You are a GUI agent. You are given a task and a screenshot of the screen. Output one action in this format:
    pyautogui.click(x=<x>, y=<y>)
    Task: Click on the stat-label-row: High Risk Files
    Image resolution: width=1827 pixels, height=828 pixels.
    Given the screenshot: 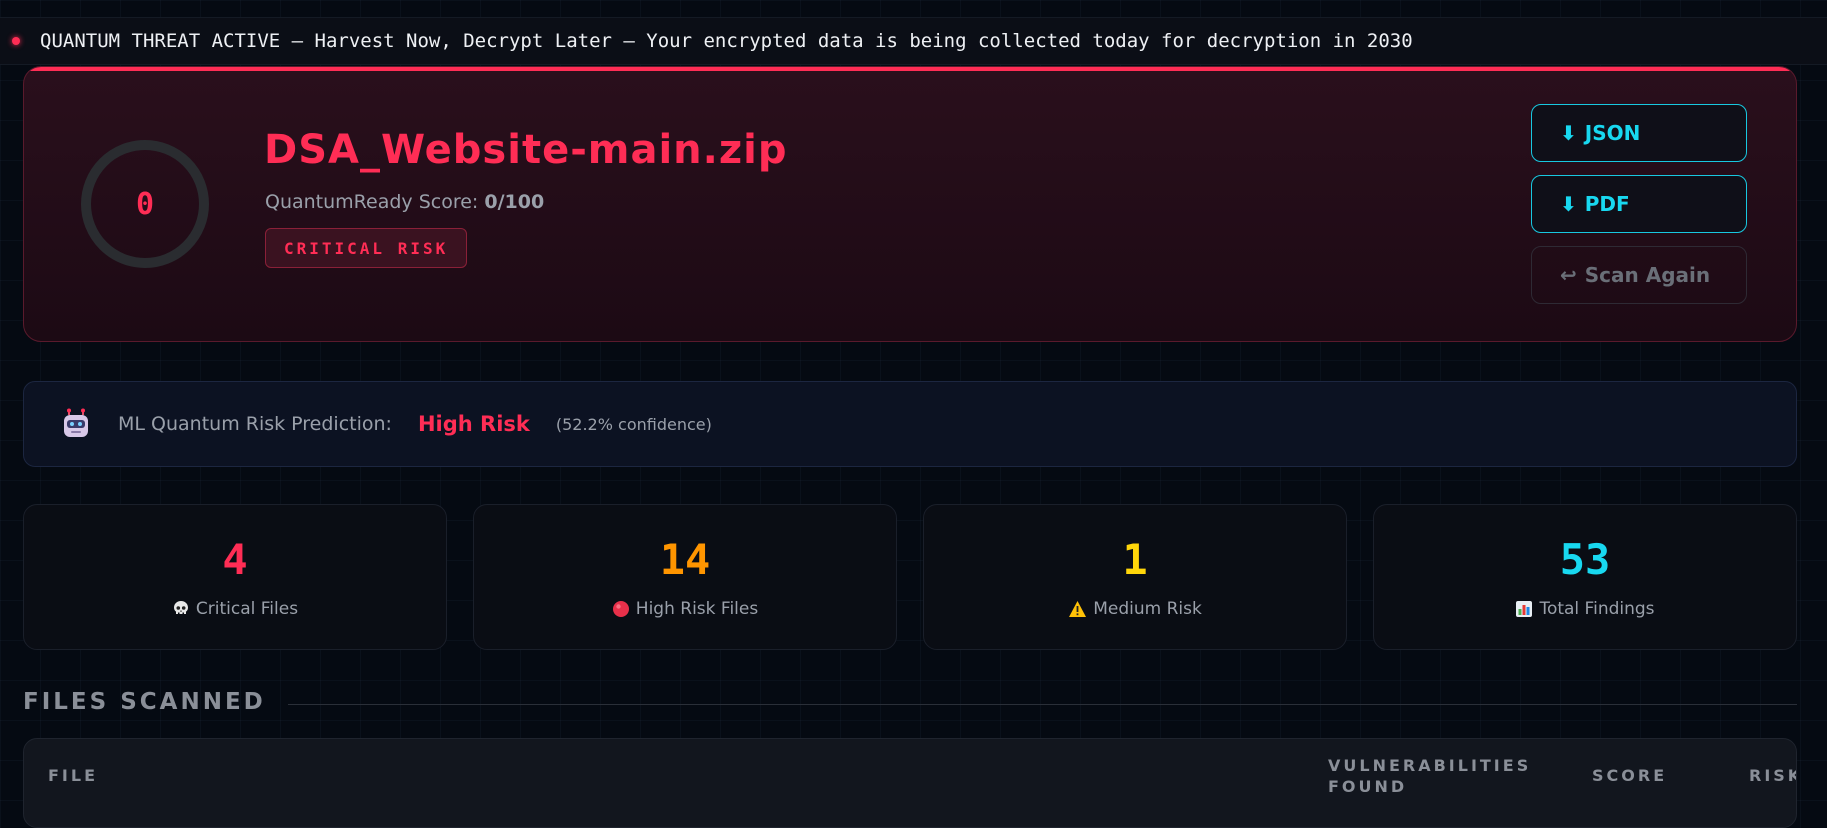 What is the action you would take?
    pyautogui.click(x=685, y=609)
    